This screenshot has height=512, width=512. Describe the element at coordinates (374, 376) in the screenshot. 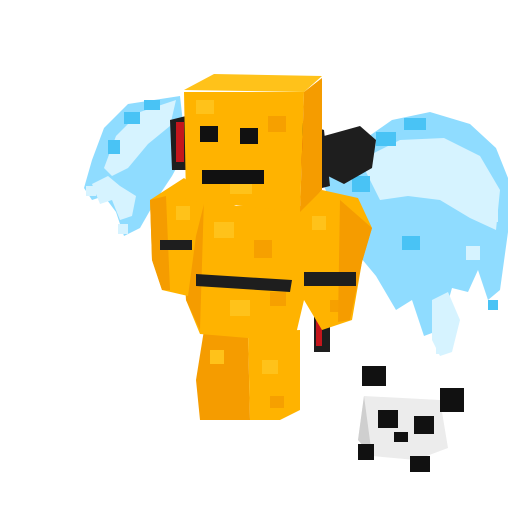

I see `panda-left-ear` at that location.